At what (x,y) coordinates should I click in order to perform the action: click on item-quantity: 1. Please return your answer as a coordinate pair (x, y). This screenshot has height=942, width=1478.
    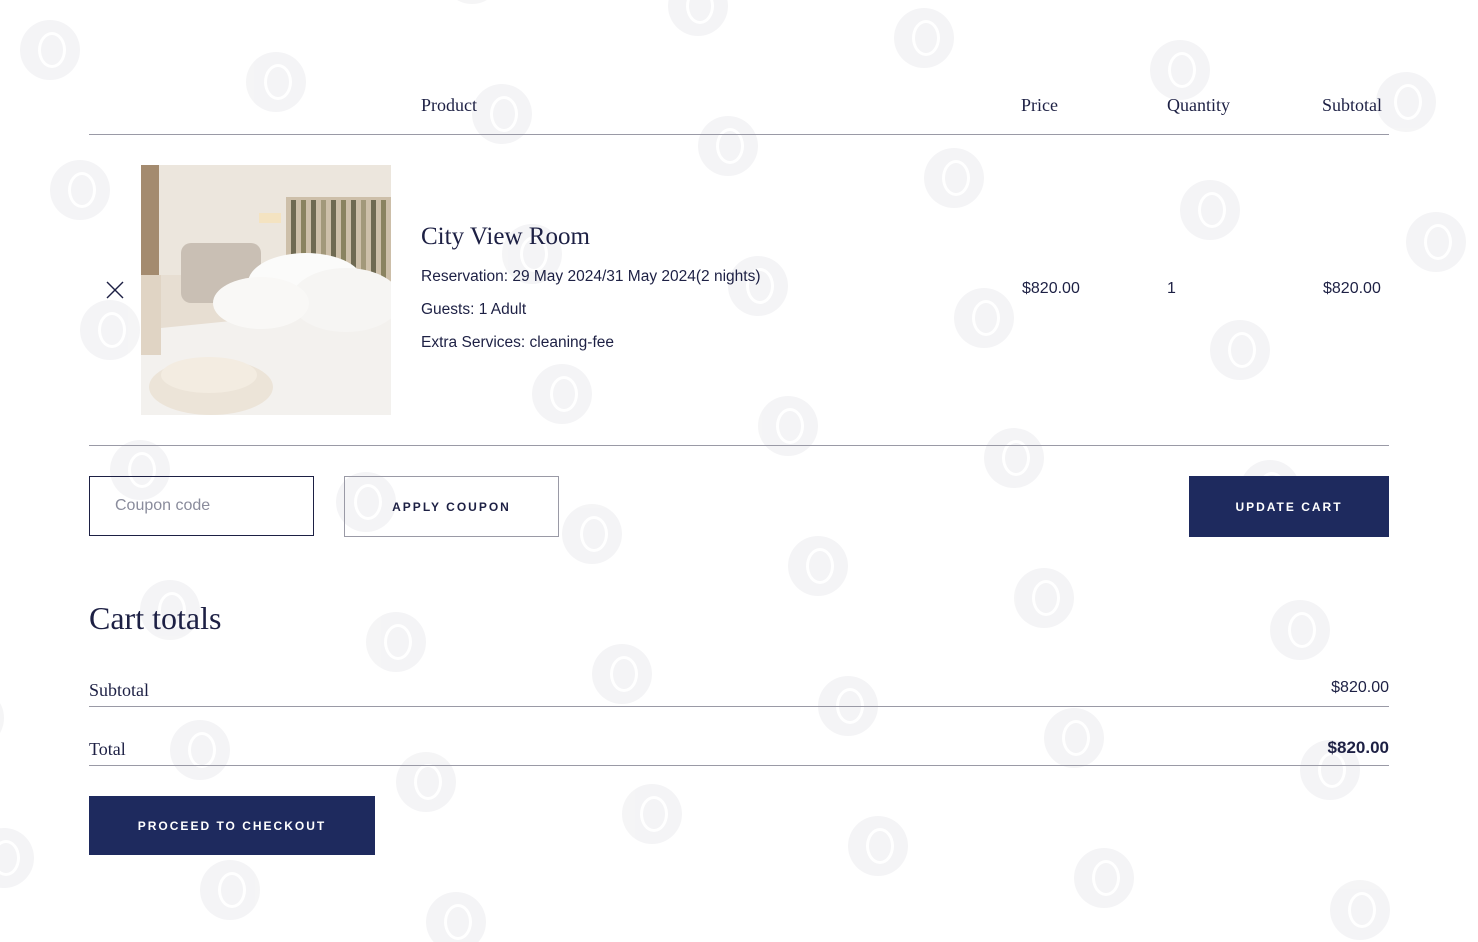
    Looking at the image, I should click on (1171, 289).